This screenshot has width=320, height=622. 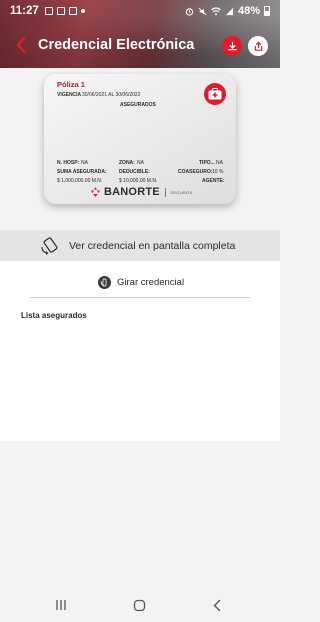 I want to click on banorte-emblem-icon, so click(x=95, y=192).